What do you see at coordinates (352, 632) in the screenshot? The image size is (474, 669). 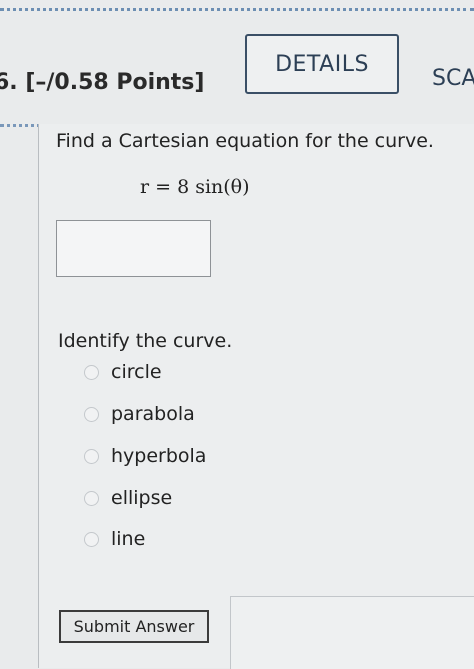 I see `adjacent-panel` at bounding box center [352, 632].